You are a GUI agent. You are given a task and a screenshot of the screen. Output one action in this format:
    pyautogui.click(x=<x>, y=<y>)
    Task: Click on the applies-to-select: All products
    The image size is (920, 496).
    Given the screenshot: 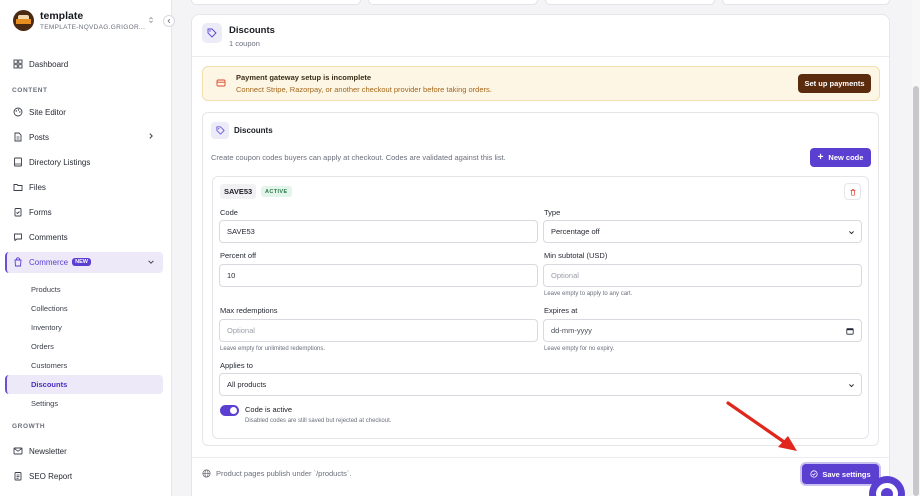 What is the action you would take?
    pyautogui.click(x=540, y=384)
    